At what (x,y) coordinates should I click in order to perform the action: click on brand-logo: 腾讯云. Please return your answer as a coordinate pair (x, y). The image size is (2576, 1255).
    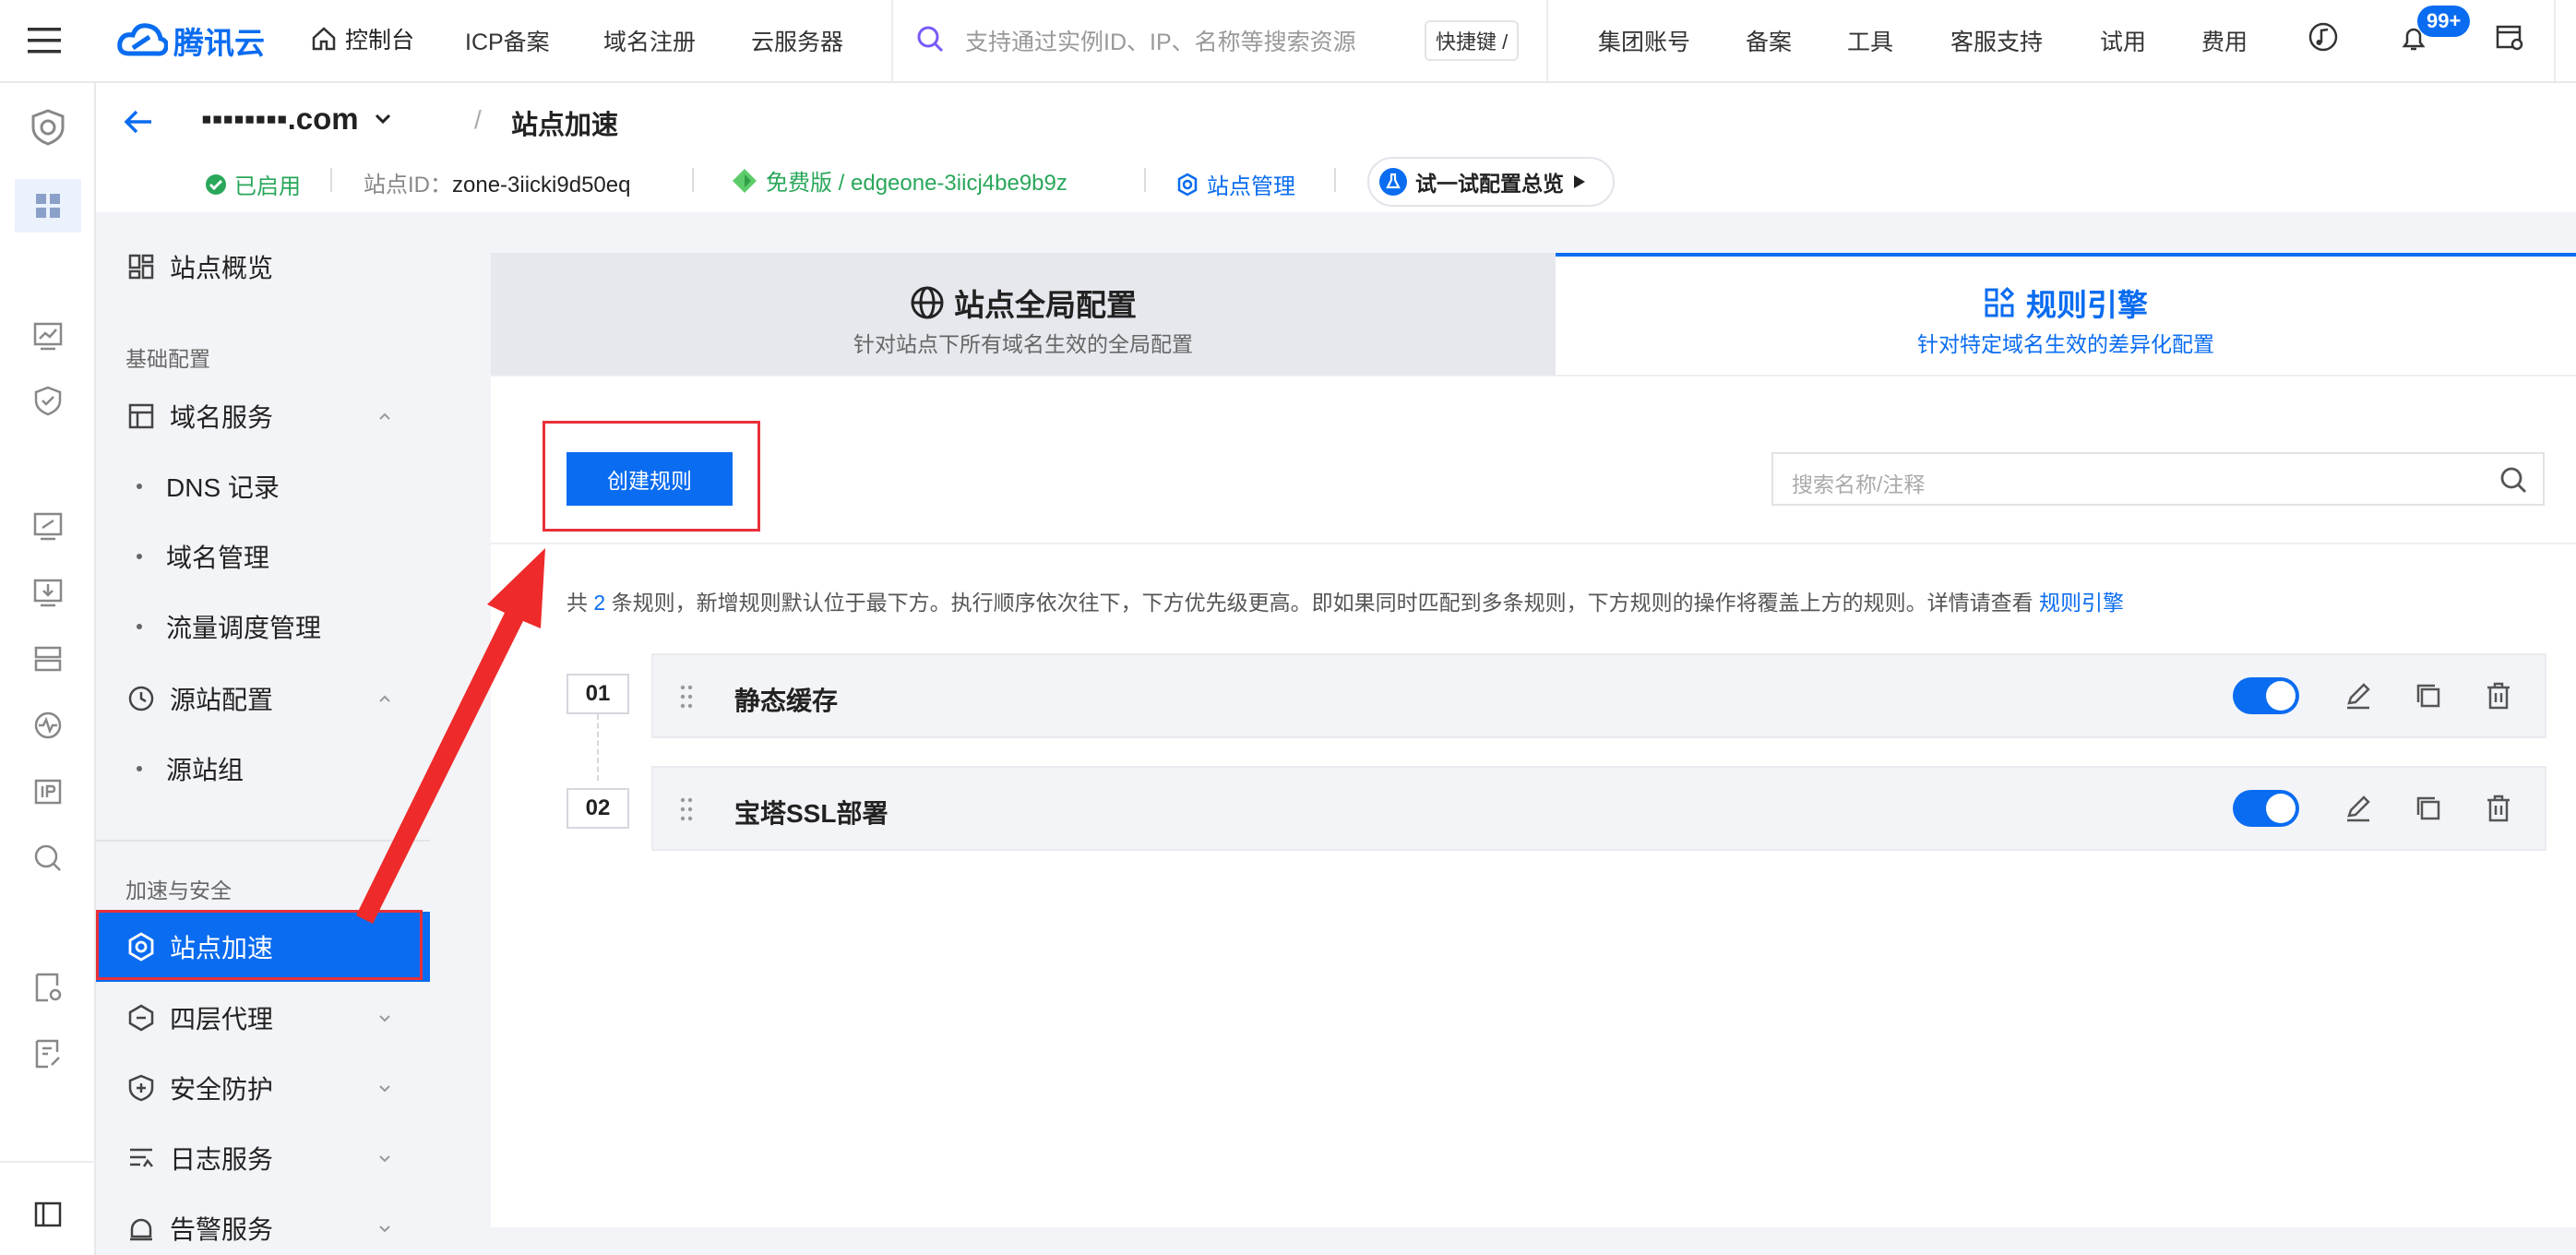
    Looking at the image, I should click on (190, 40).